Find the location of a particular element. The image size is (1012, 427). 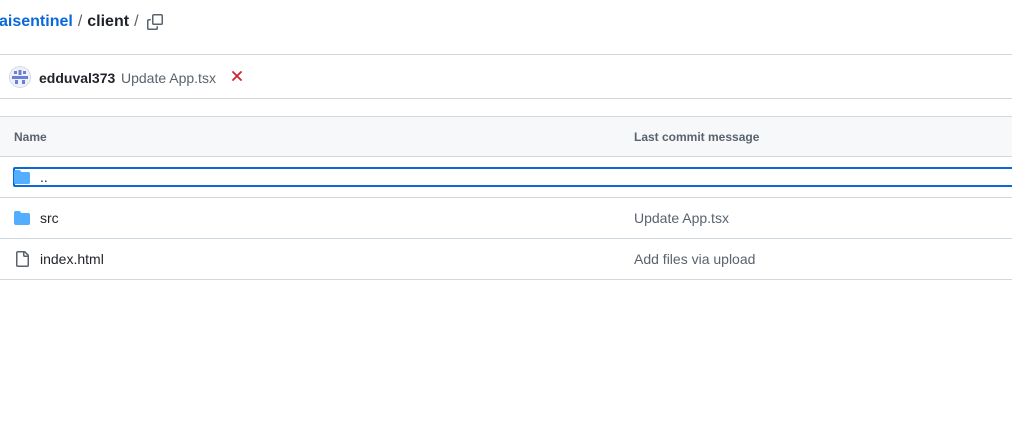

table-row: src Update App.tsx is located at coordinates (506, 218).